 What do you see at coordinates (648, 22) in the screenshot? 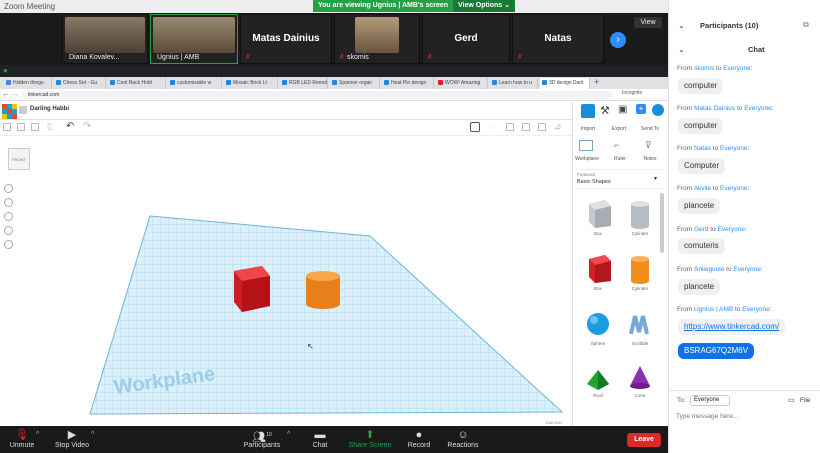
I see `view-button: View` at bounding box center [648, 22].